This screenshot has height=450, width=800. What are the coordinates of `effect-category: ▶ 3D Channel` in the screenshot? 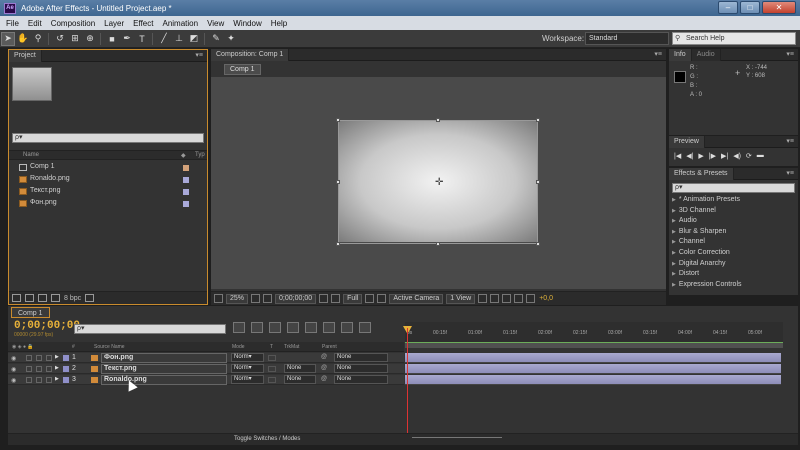 It's located at (707, 212).